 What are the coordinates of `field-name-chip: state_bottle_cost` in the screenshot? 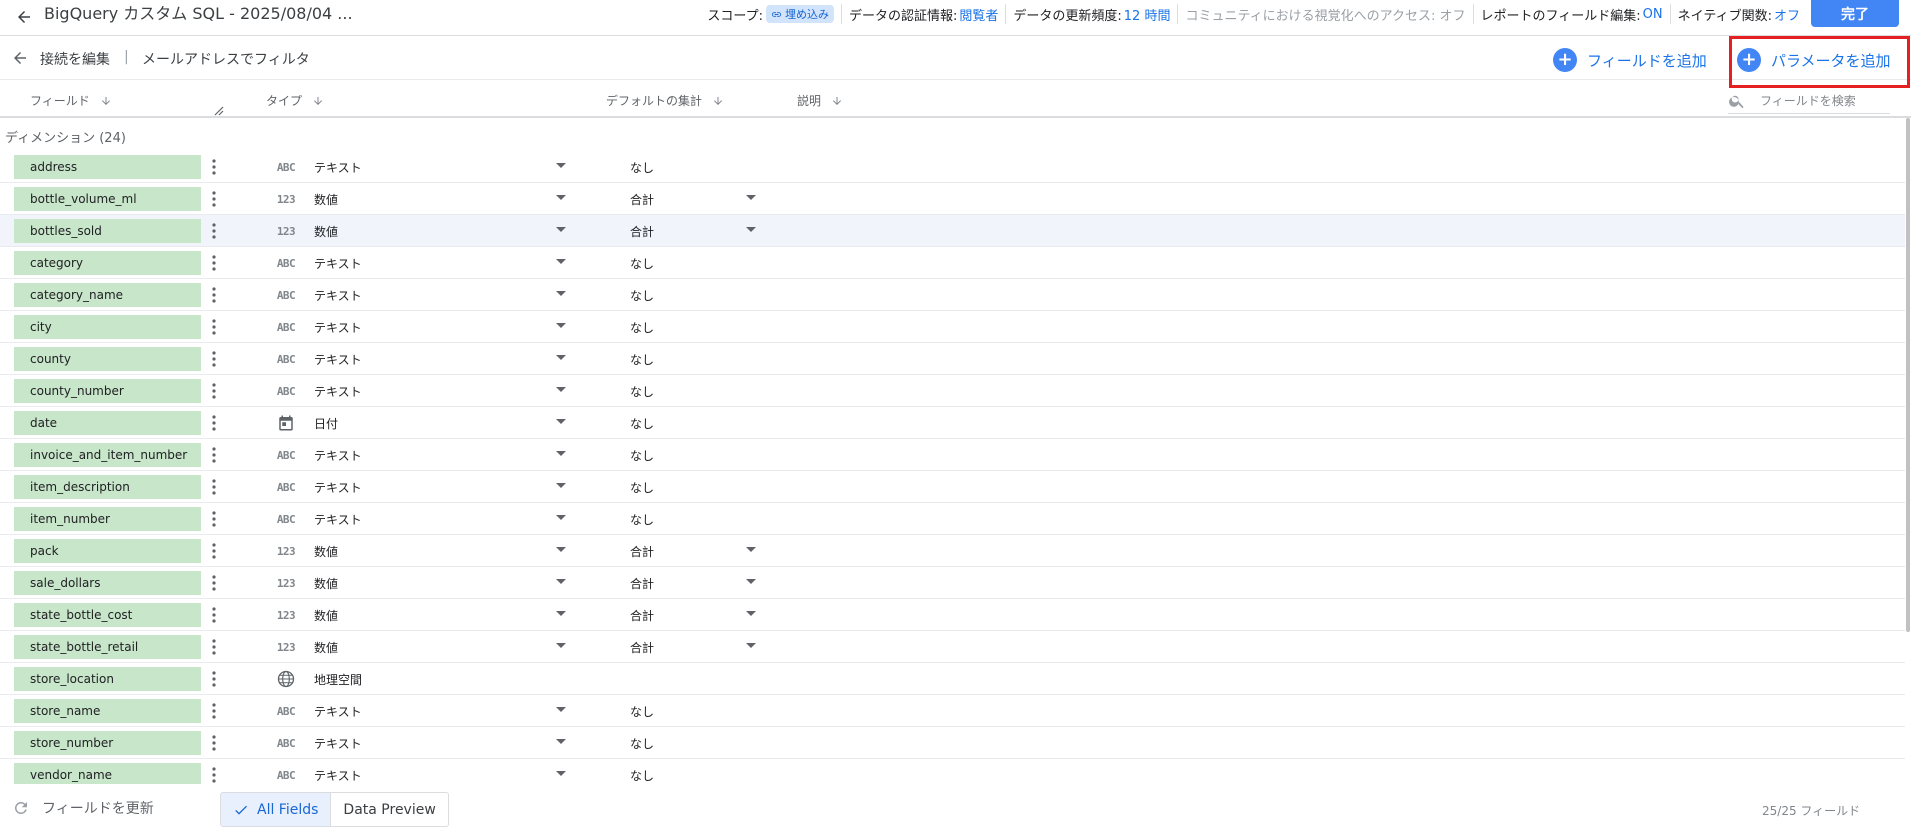 It's located at (107, 615).